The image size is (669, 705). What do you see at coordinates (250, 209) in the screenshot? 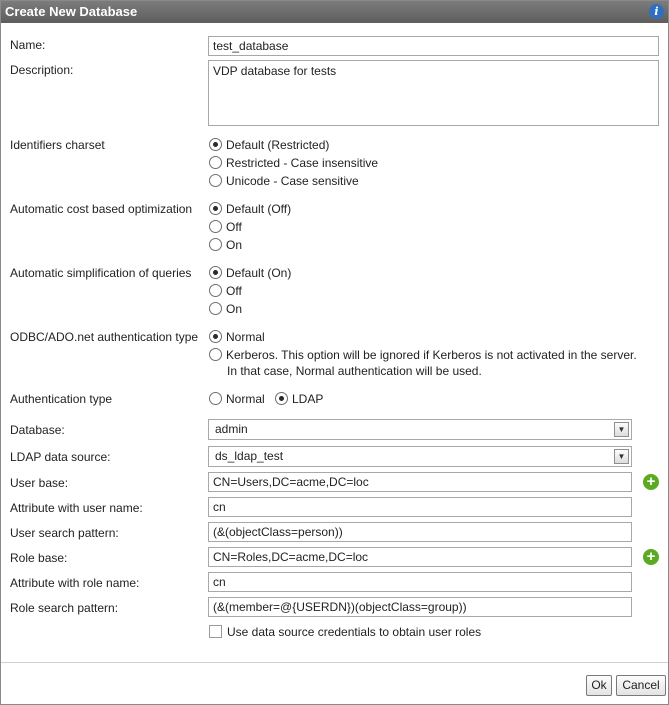
I see `cbo-option-default: Default (Off)` at bounding box center [250, 209].